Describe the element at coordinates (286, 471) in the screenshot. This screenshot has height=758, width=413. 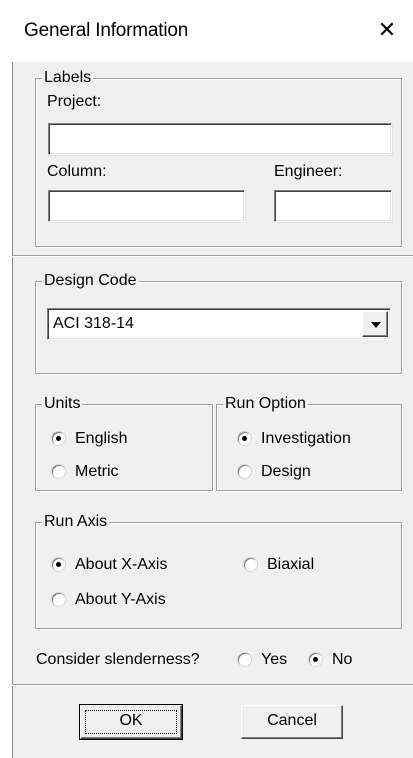
I see `run-option-design-label: Design` at that location.